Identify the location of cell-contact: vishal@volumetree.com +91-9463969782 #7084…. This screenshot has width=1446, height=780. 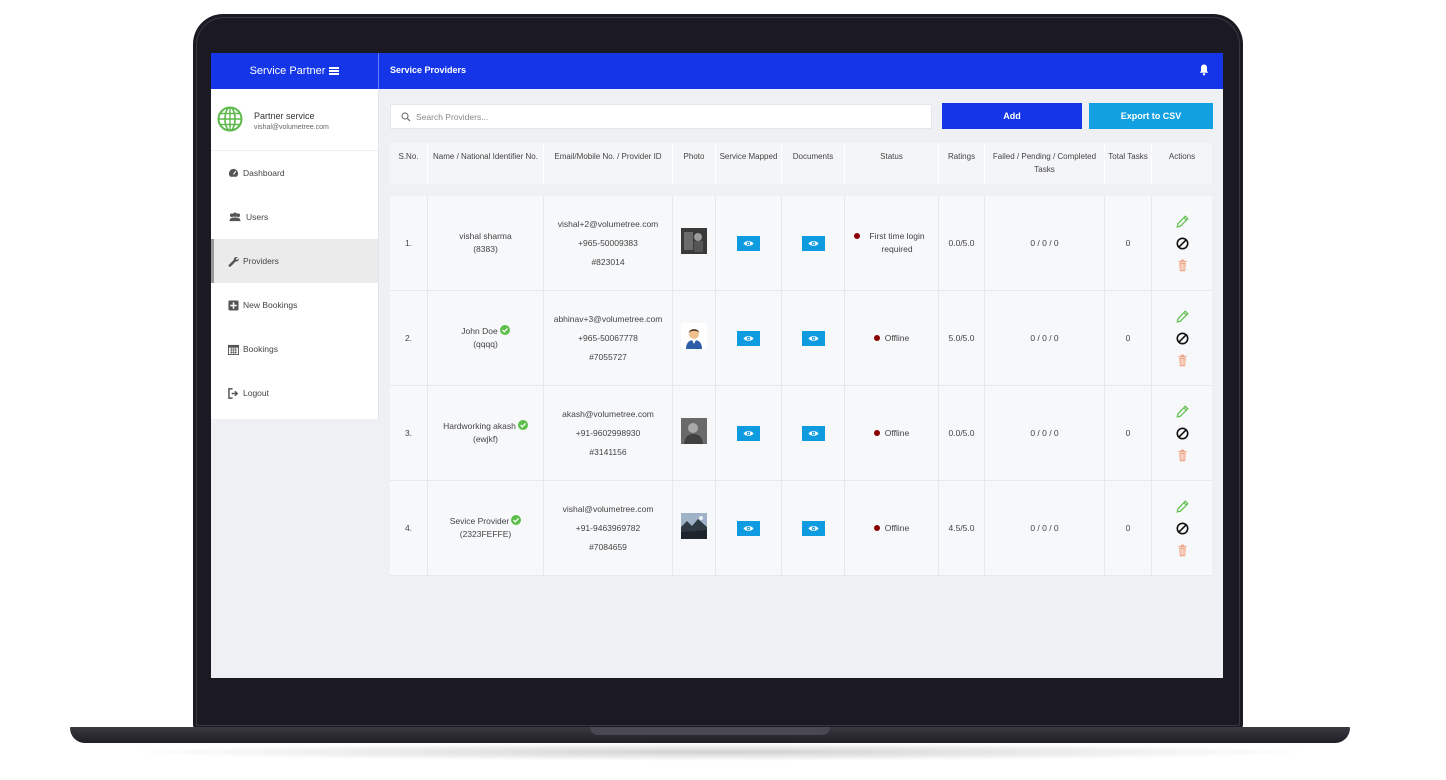
(608, 528).